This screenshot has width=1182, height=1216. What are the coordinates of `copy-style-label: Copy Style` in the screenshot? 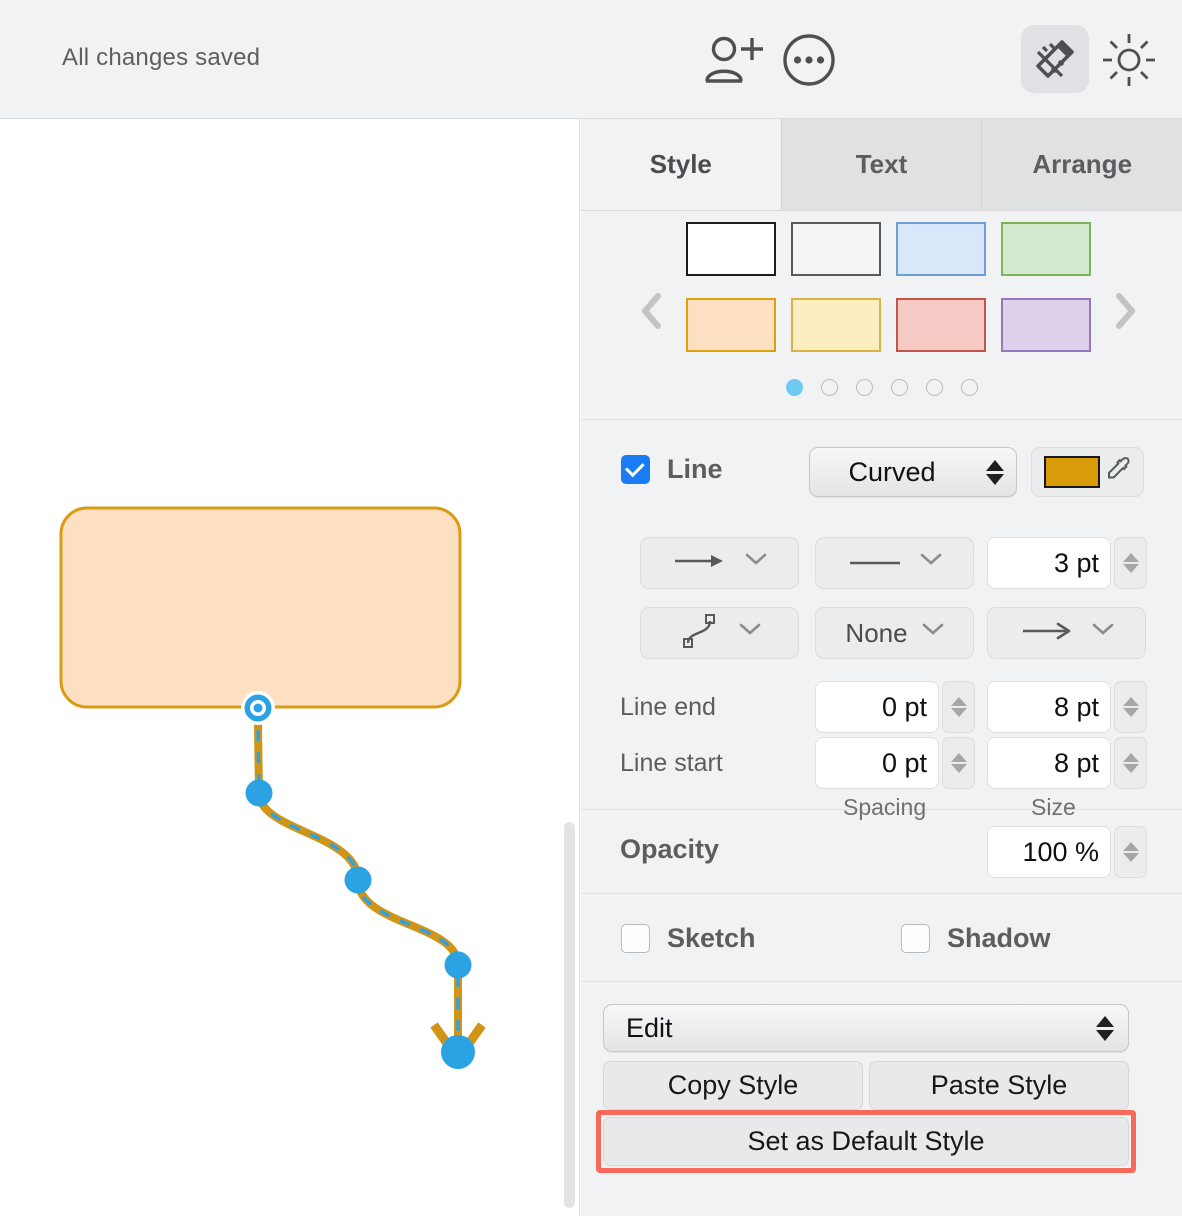 It's located at (733, 1085).